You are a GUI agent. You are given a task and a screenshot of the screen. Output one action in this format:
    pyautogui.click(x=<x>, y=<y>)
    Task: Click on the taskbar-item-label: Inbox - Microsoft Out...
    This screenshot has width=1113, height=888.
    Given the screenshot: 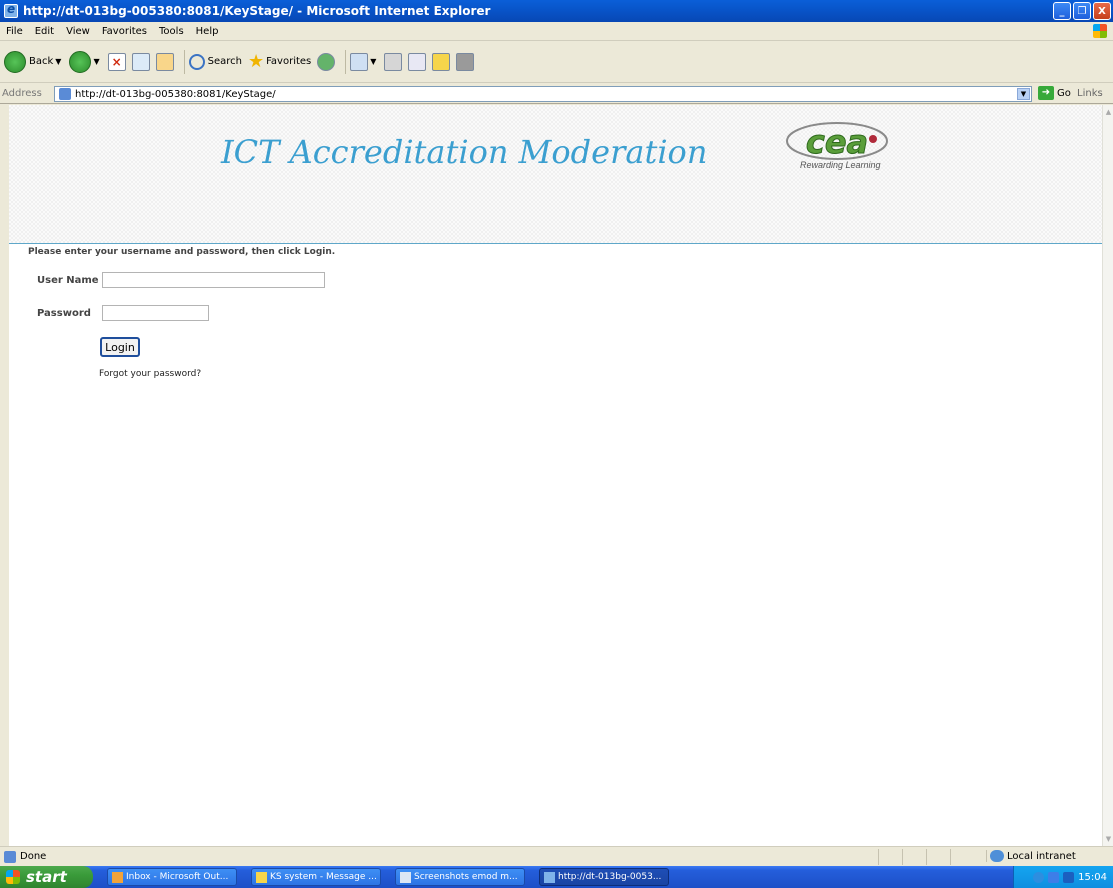 What is the action you would take?
    pyautogui.click(x=177, y=877)
    